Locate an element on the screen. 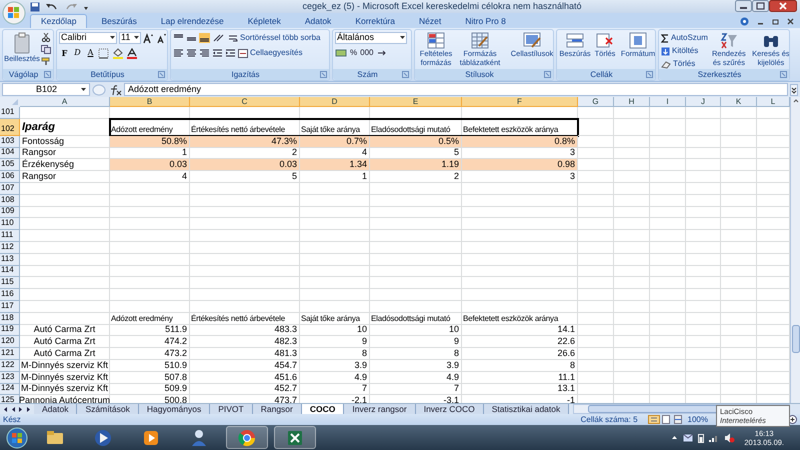 This screenshot has height=450, width=800. row-header: 121 is located at coordinates (10, 354).